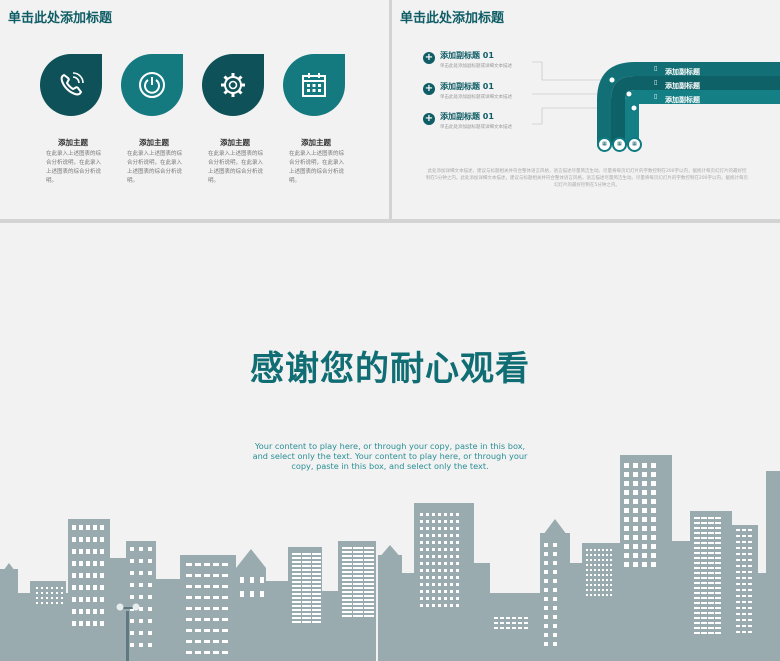 This screenshot has width=780, height=661. I want to click on thanks-heading: 感谢您的耐心观看, so click(390, 369).